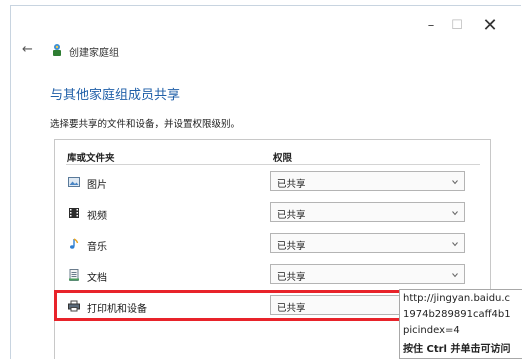  What do you see at coordinates (457, 298) in the screenshot?
I see `tooltip-line: http://jingyan.baidu.c` at bounding box center [457, 298].